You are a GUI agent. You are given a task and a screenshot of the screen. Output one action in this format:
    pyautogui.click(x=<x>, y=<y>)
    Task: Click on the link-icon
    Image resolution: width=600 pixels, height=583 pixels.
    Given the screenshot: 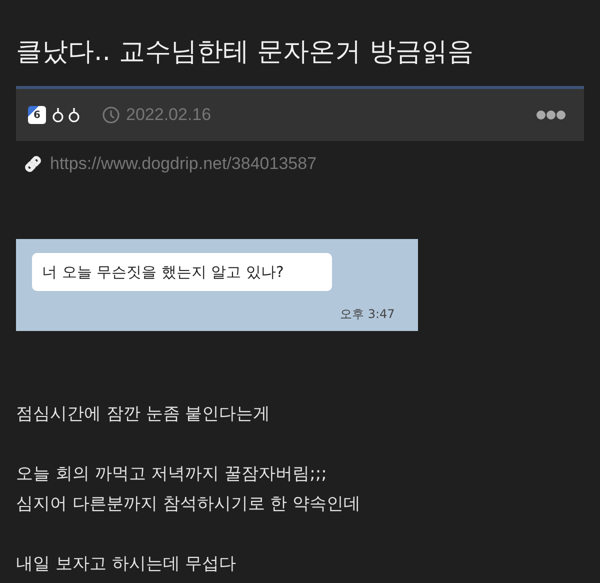 What is the action you would take?
    pyautogui.click(x=33, y=164)
    